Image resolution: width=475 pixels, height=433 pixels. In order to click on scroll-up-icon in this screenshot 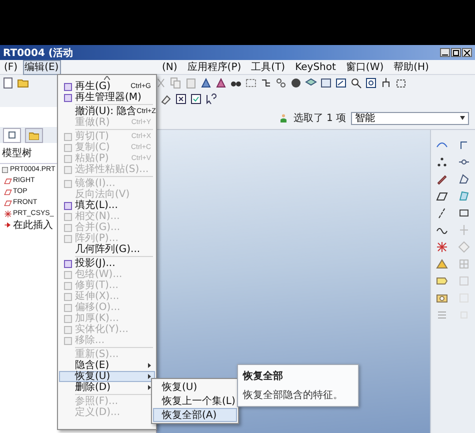, I will do `click(107, 78)`.